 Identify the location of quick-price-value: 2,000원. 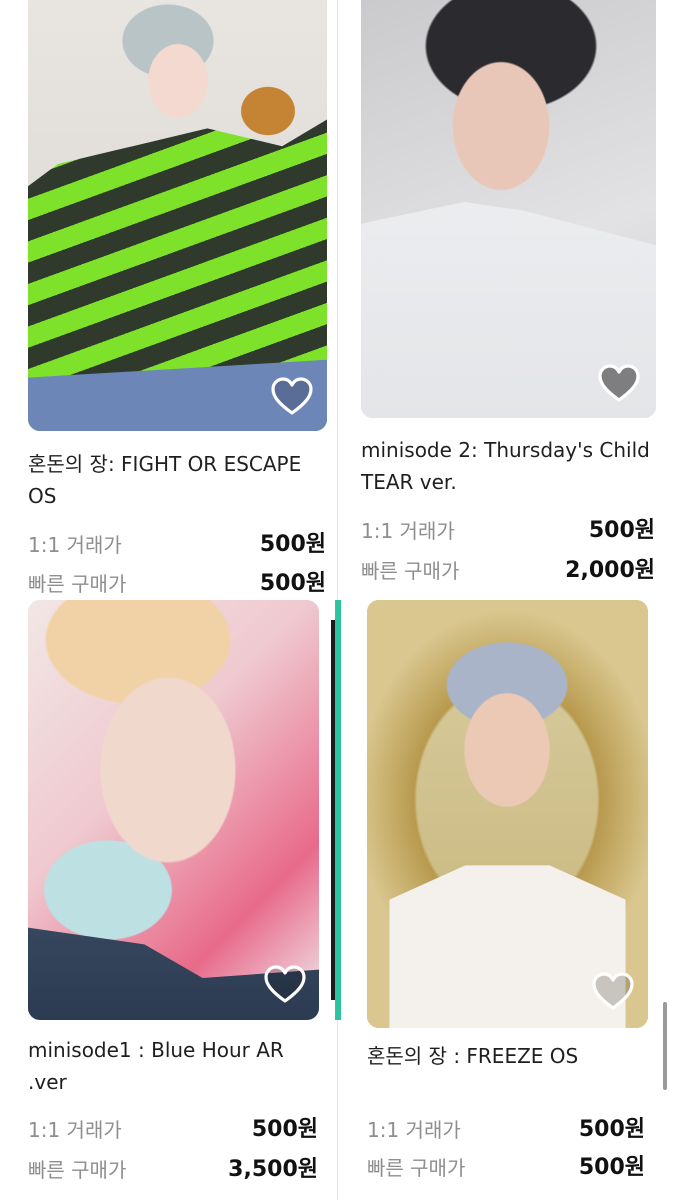
(610, 570).